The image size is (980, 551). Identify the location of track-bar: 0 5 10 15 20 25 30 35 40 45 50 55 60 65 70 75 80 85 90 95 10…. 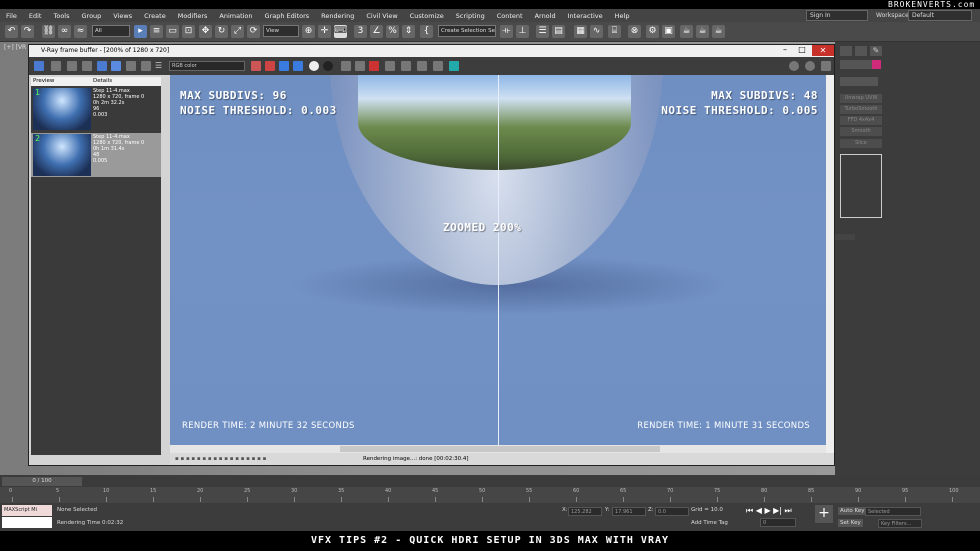
(490, 495).